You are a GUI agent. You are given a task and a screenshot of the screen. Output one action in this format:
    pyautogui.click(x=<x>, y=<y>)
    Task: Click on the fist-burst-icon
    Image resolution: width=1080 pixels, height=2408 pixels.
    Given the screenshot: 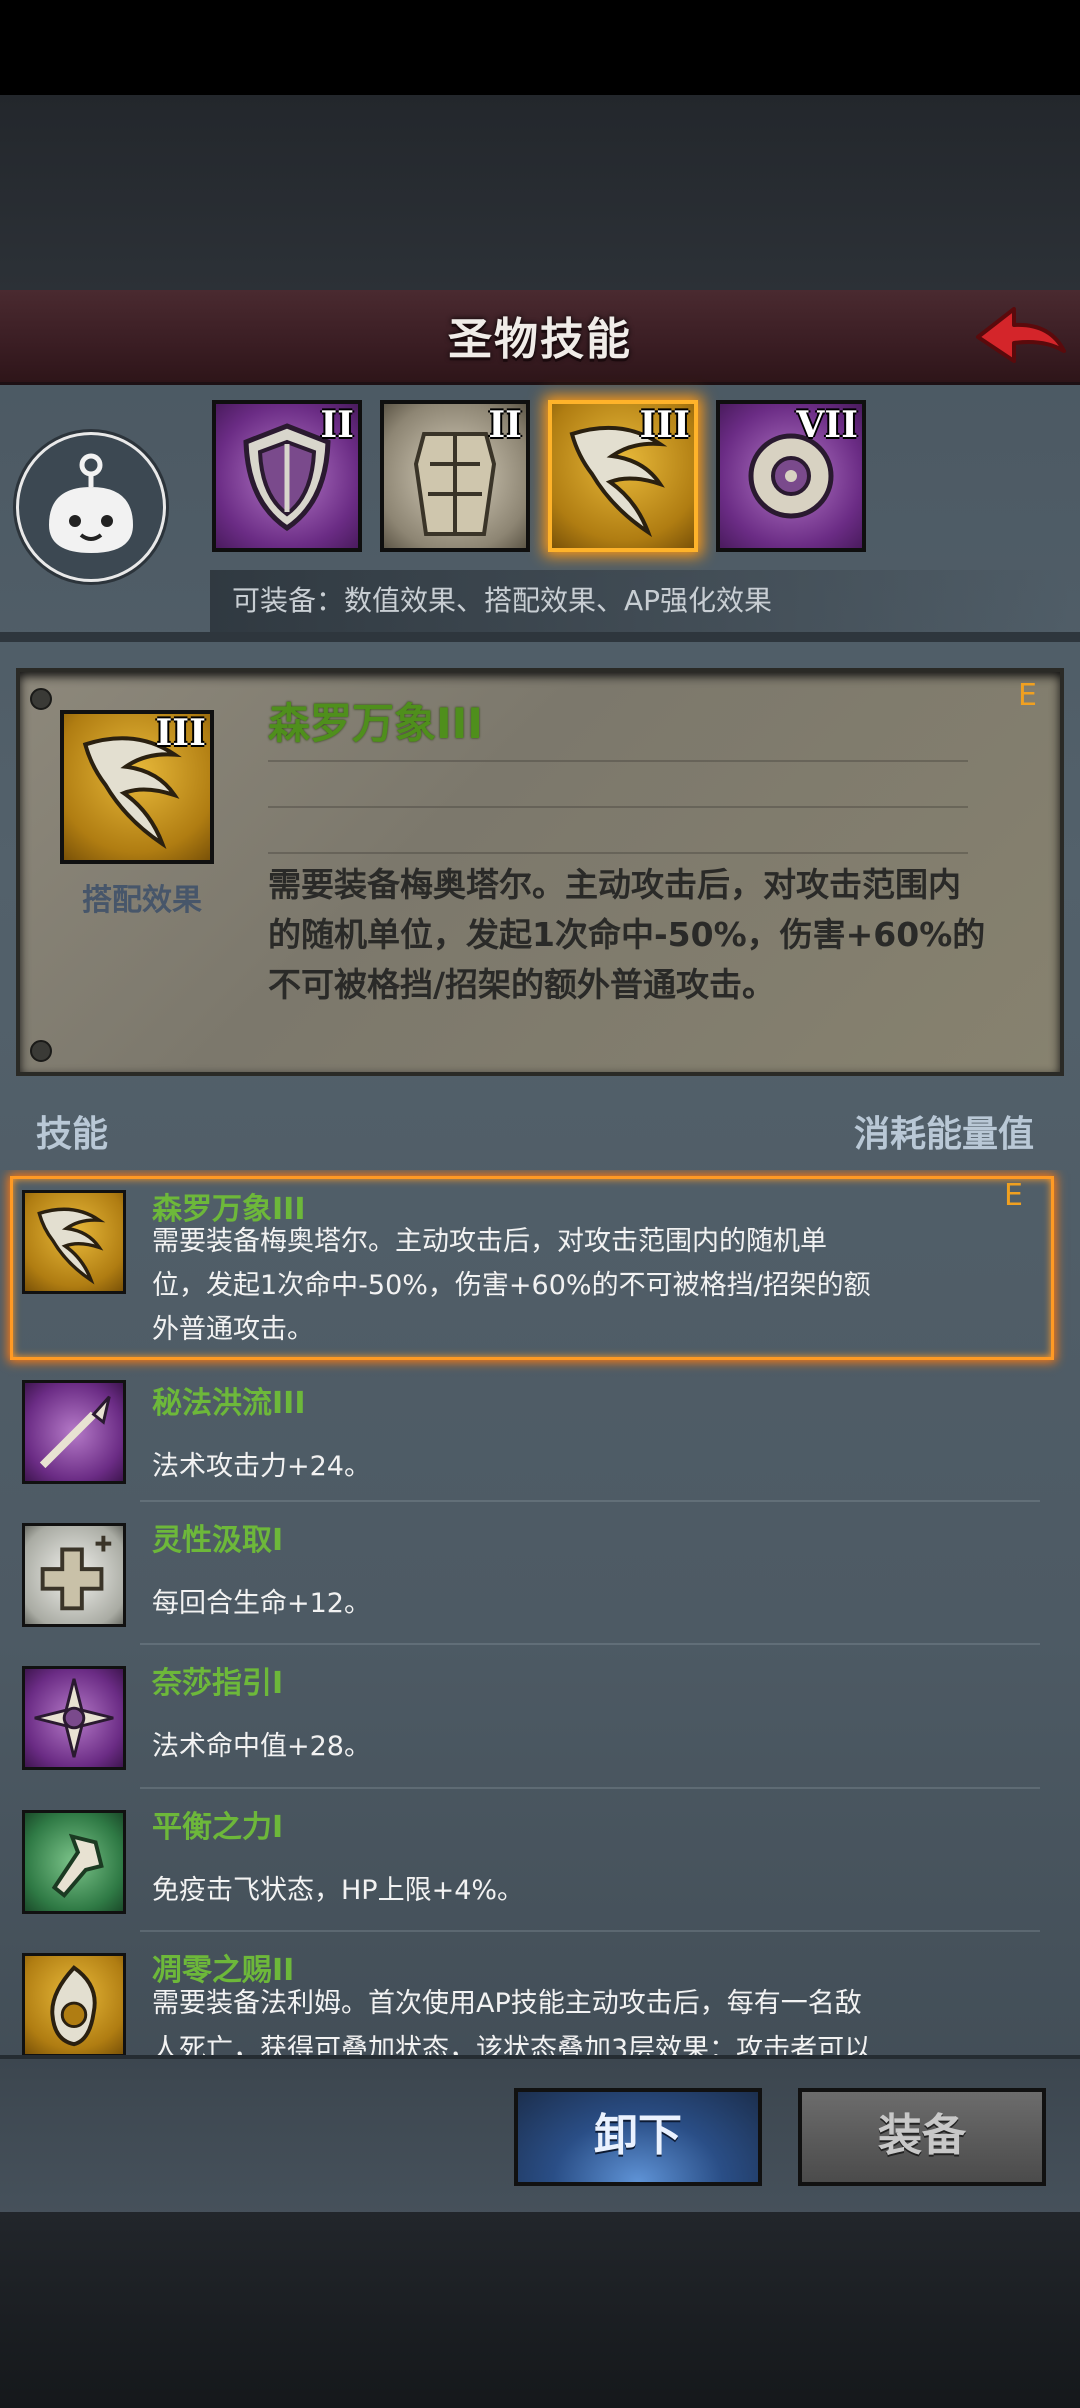 What is the action you would take?
    pyautogui.click(x=74, y=1862)
    